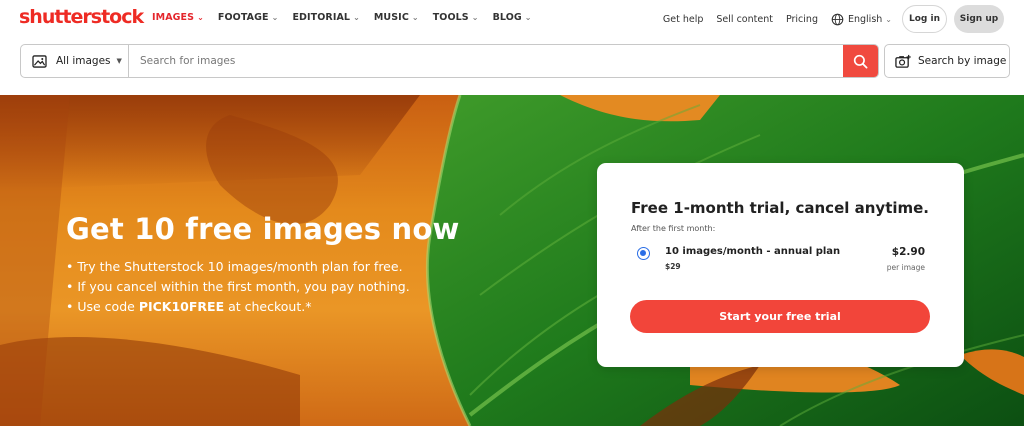 The height and width of the screenshot is (426, 1024). What do you see at coordinates (391, 17) in the screenshot?
I see `nav-item-label: MUSIC` at bounding box center [391, 17].